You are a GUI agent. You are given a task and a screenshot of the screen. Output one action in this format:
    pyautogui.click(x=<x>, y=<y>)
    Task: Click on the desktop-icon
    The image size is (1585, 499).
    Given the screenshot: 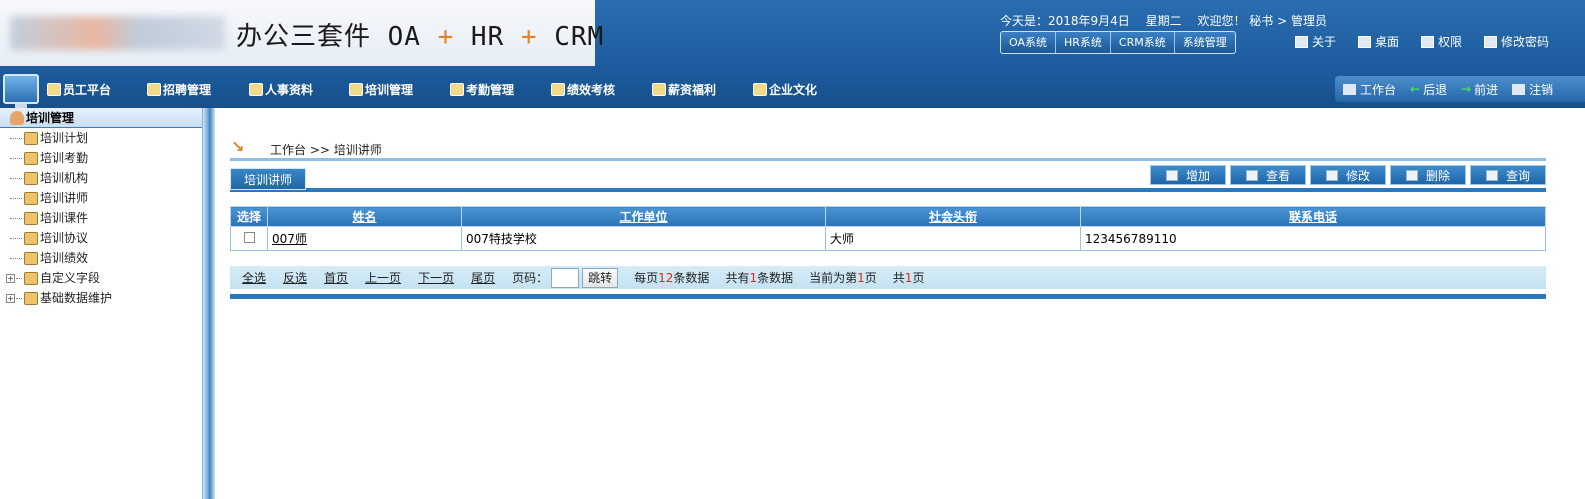 What is the action you would take?
    pyautogui.click(x=1365, y=41)
    